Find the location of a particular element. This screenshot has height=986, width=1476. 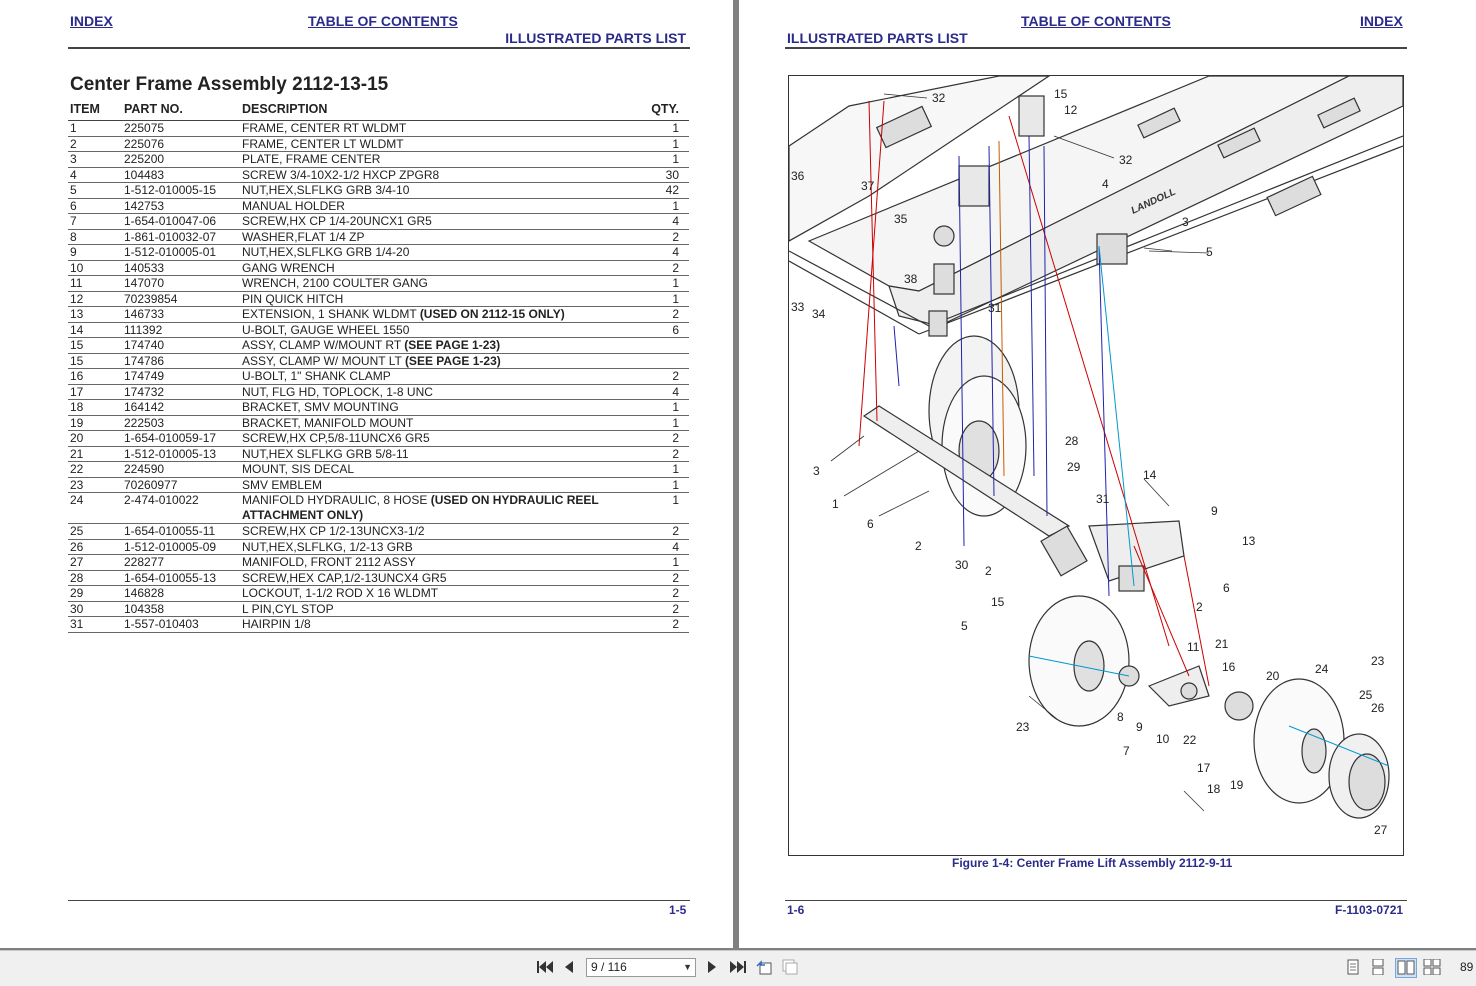

description-cell: NUT,HEX,SLFLKG GRB 3/4-10 is located at coordinates (438, 190).